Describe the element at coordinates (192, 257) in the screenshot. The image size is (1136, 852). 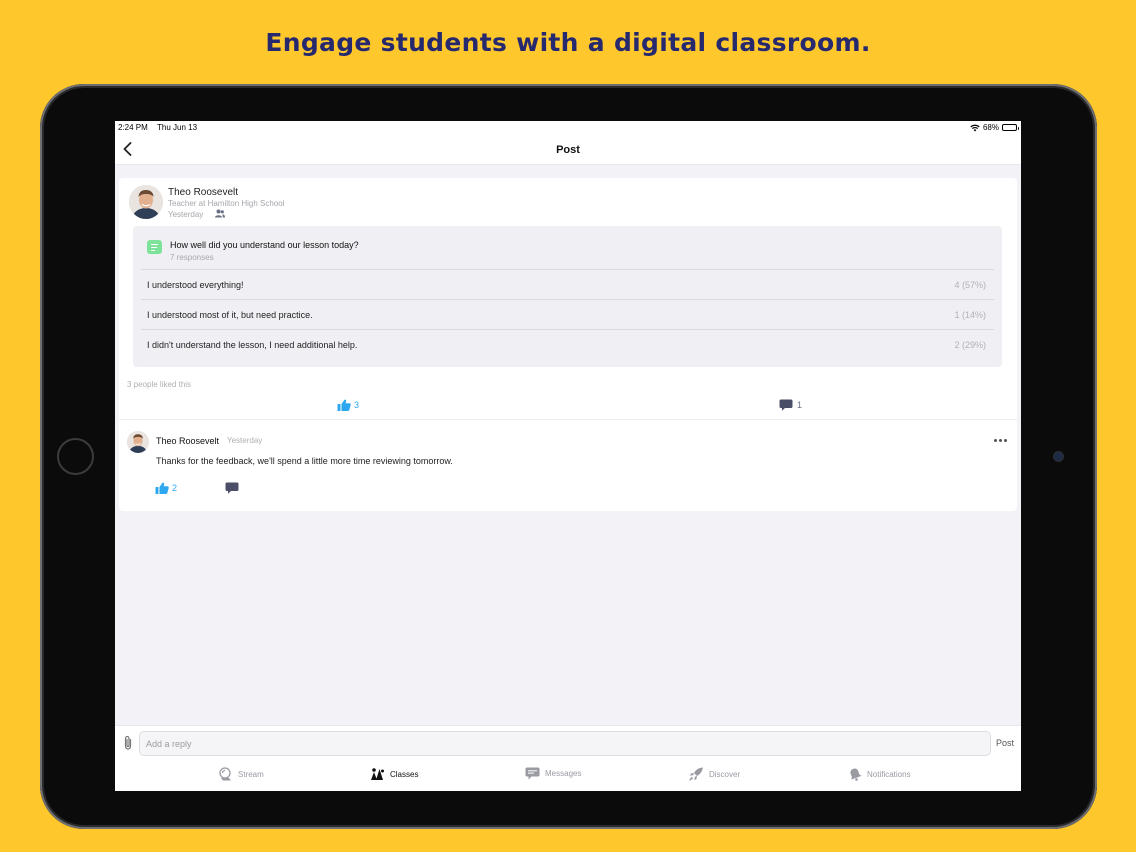
I see `poll-responses-count: 7 responses` at that location.